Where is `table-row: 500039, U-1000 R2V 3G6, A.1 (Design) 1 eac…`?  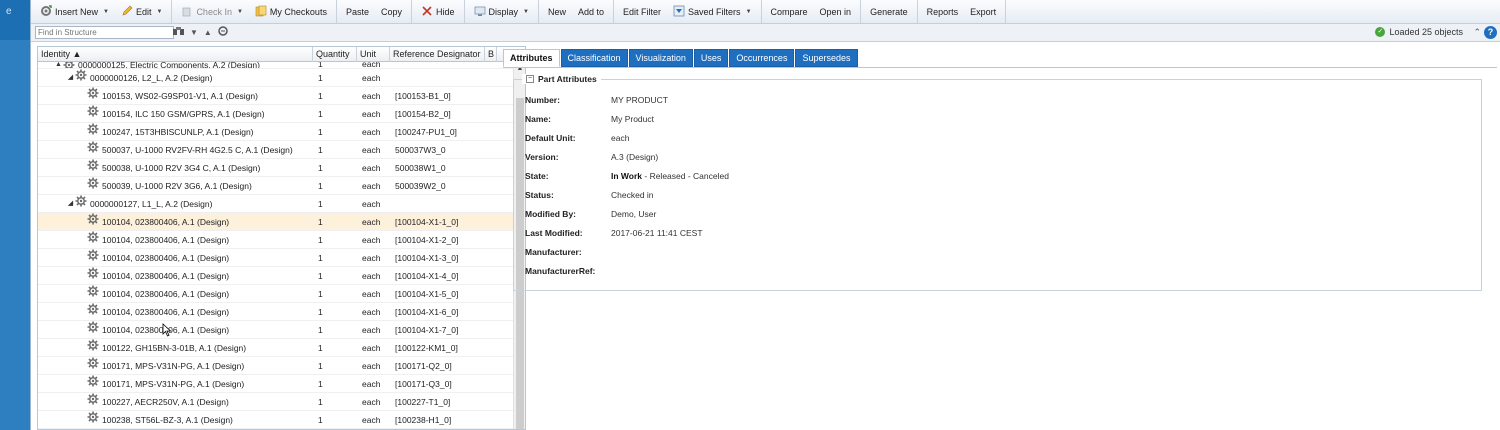
table-row: 500039, U-1000 R2V 3G6, A.1 (Design) 1 eac… is located at coordinates (276, 186).